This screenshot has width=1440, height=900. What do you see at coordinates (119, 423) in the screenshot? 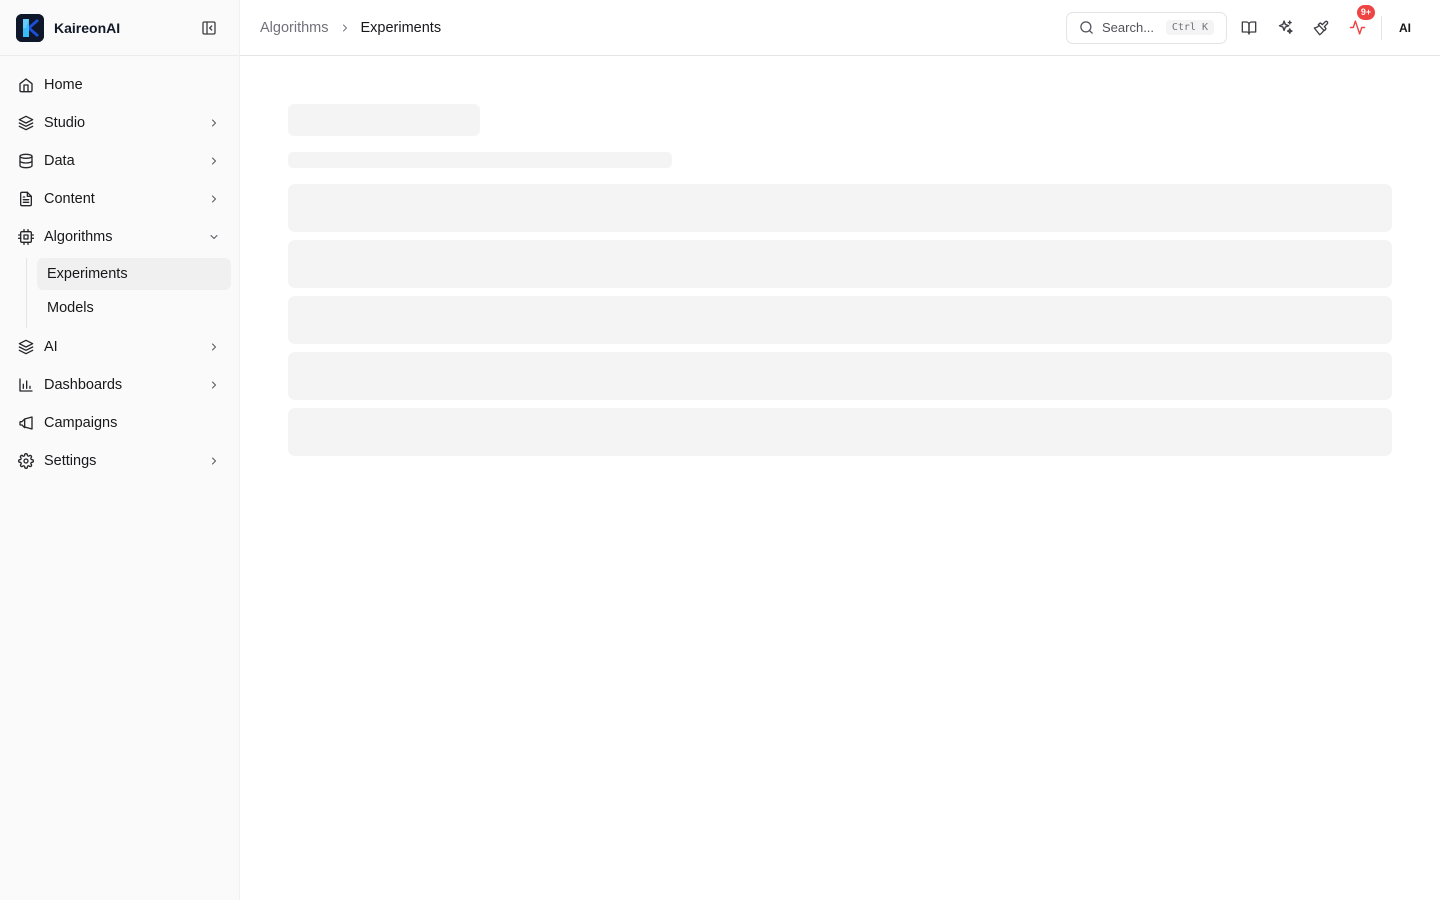
I see `sidebar-item-campaigns: Campaigns` at bounding box center [119, 423].